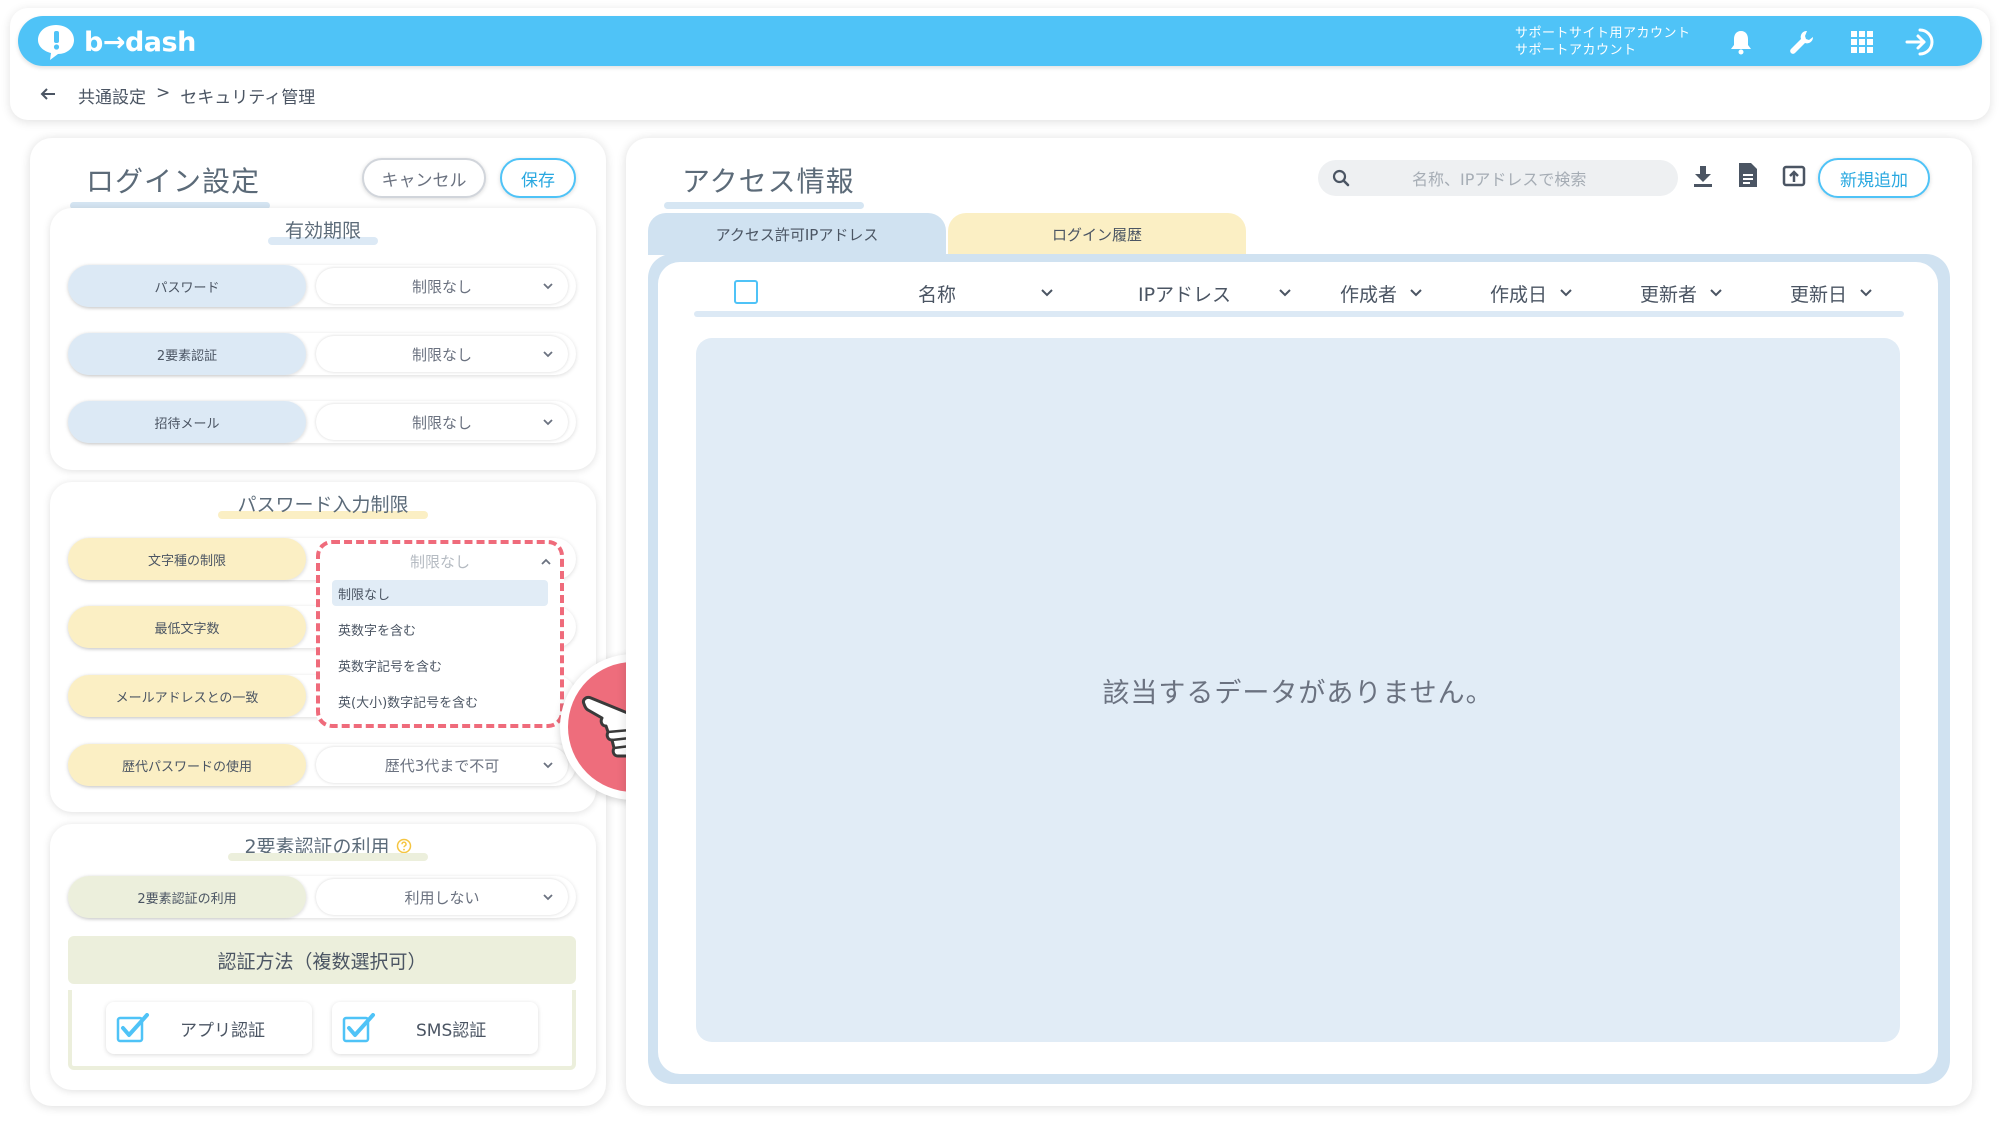  What do you see at coordinates (328, 846) in the screenshot?
I see `two-factor-title-wrap: 2要素認証の利用` at bounding box center [328, 846].